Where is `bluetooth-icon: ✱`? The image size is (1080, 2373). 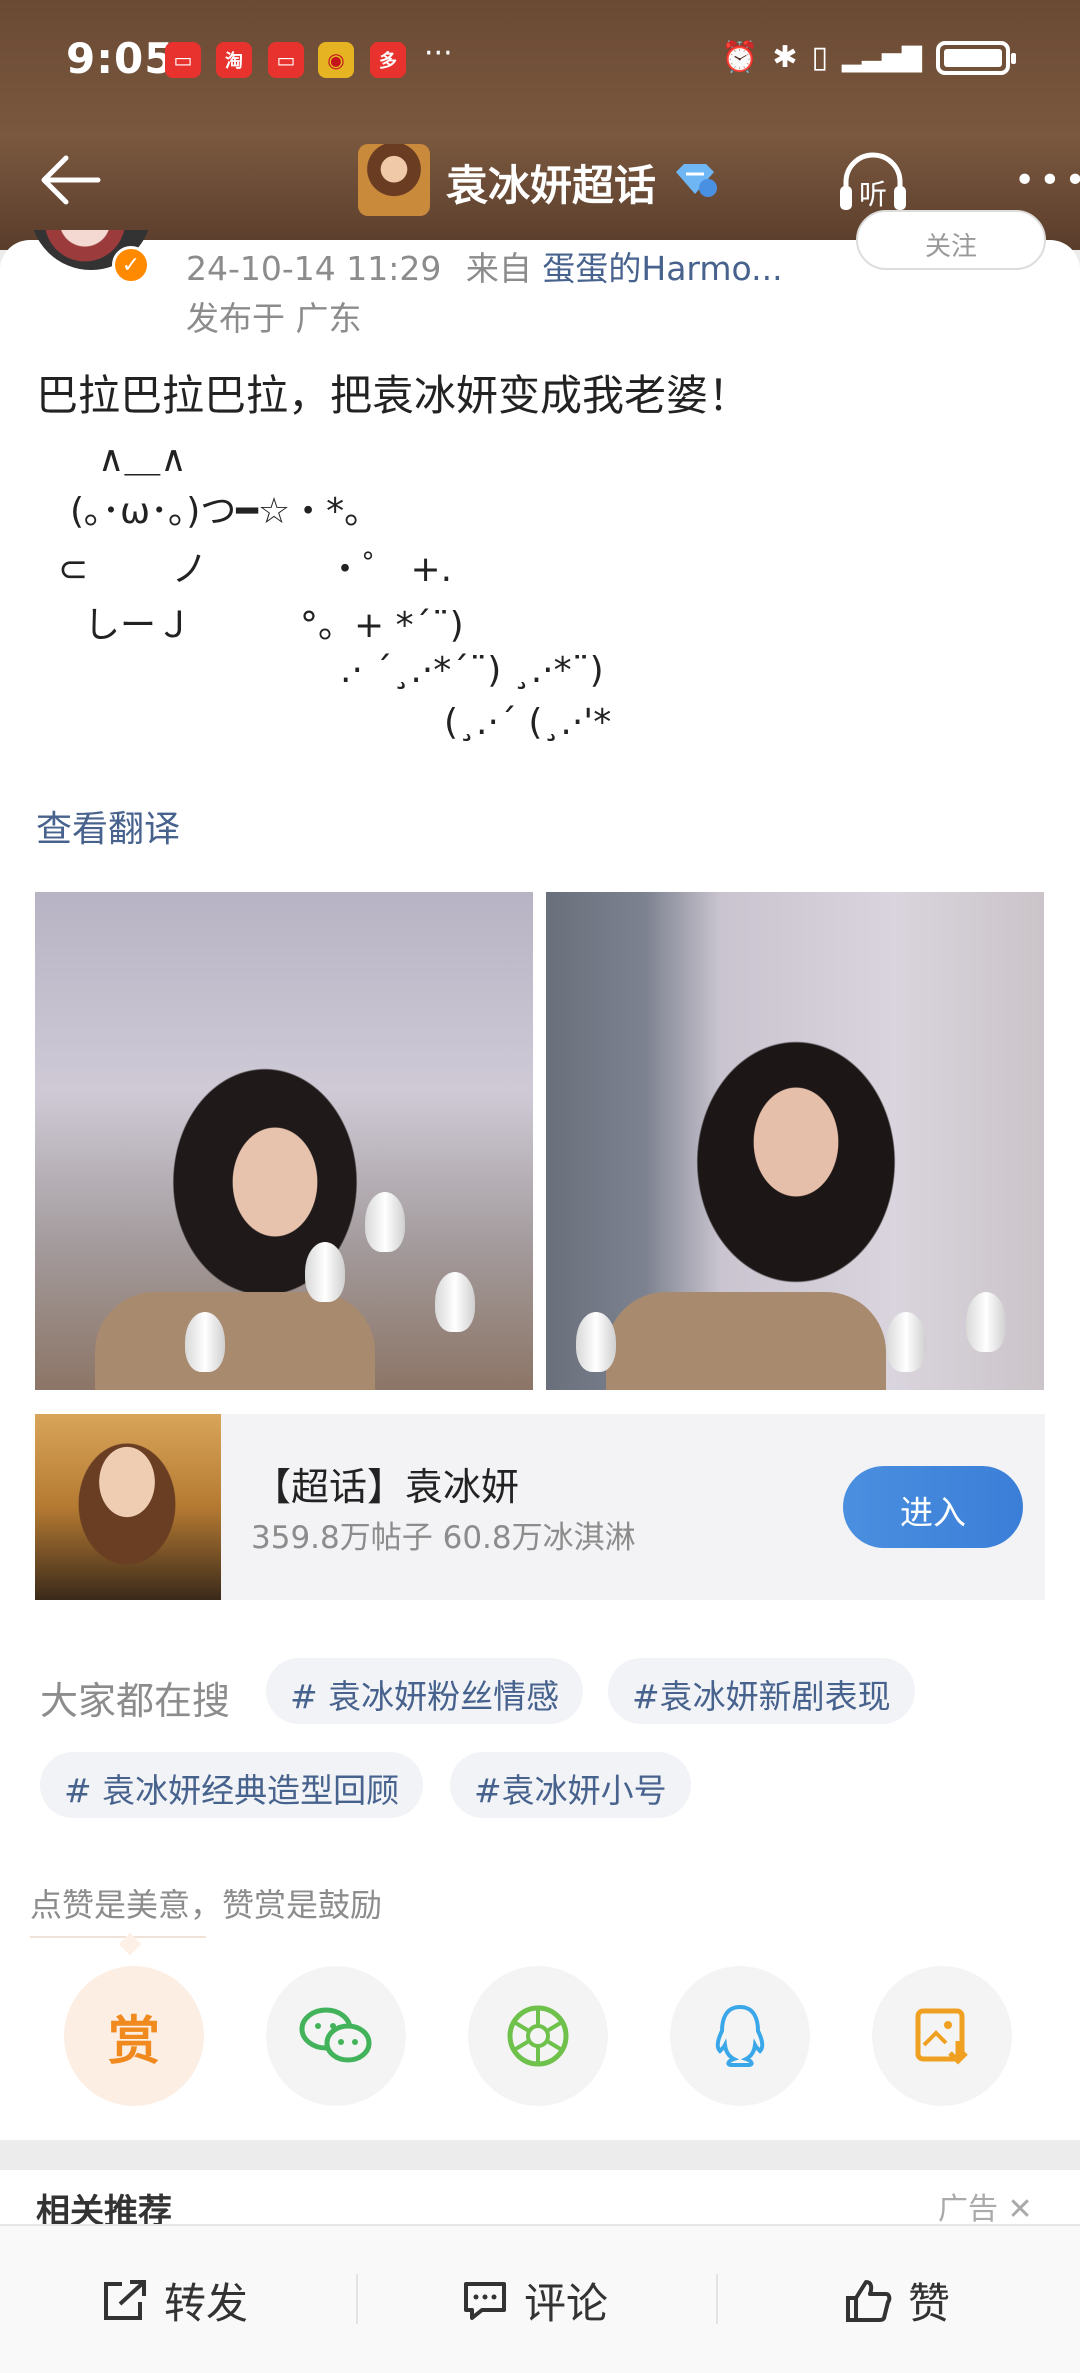 bluetooth-icon: ✱ is located at coordinates (785, 57).